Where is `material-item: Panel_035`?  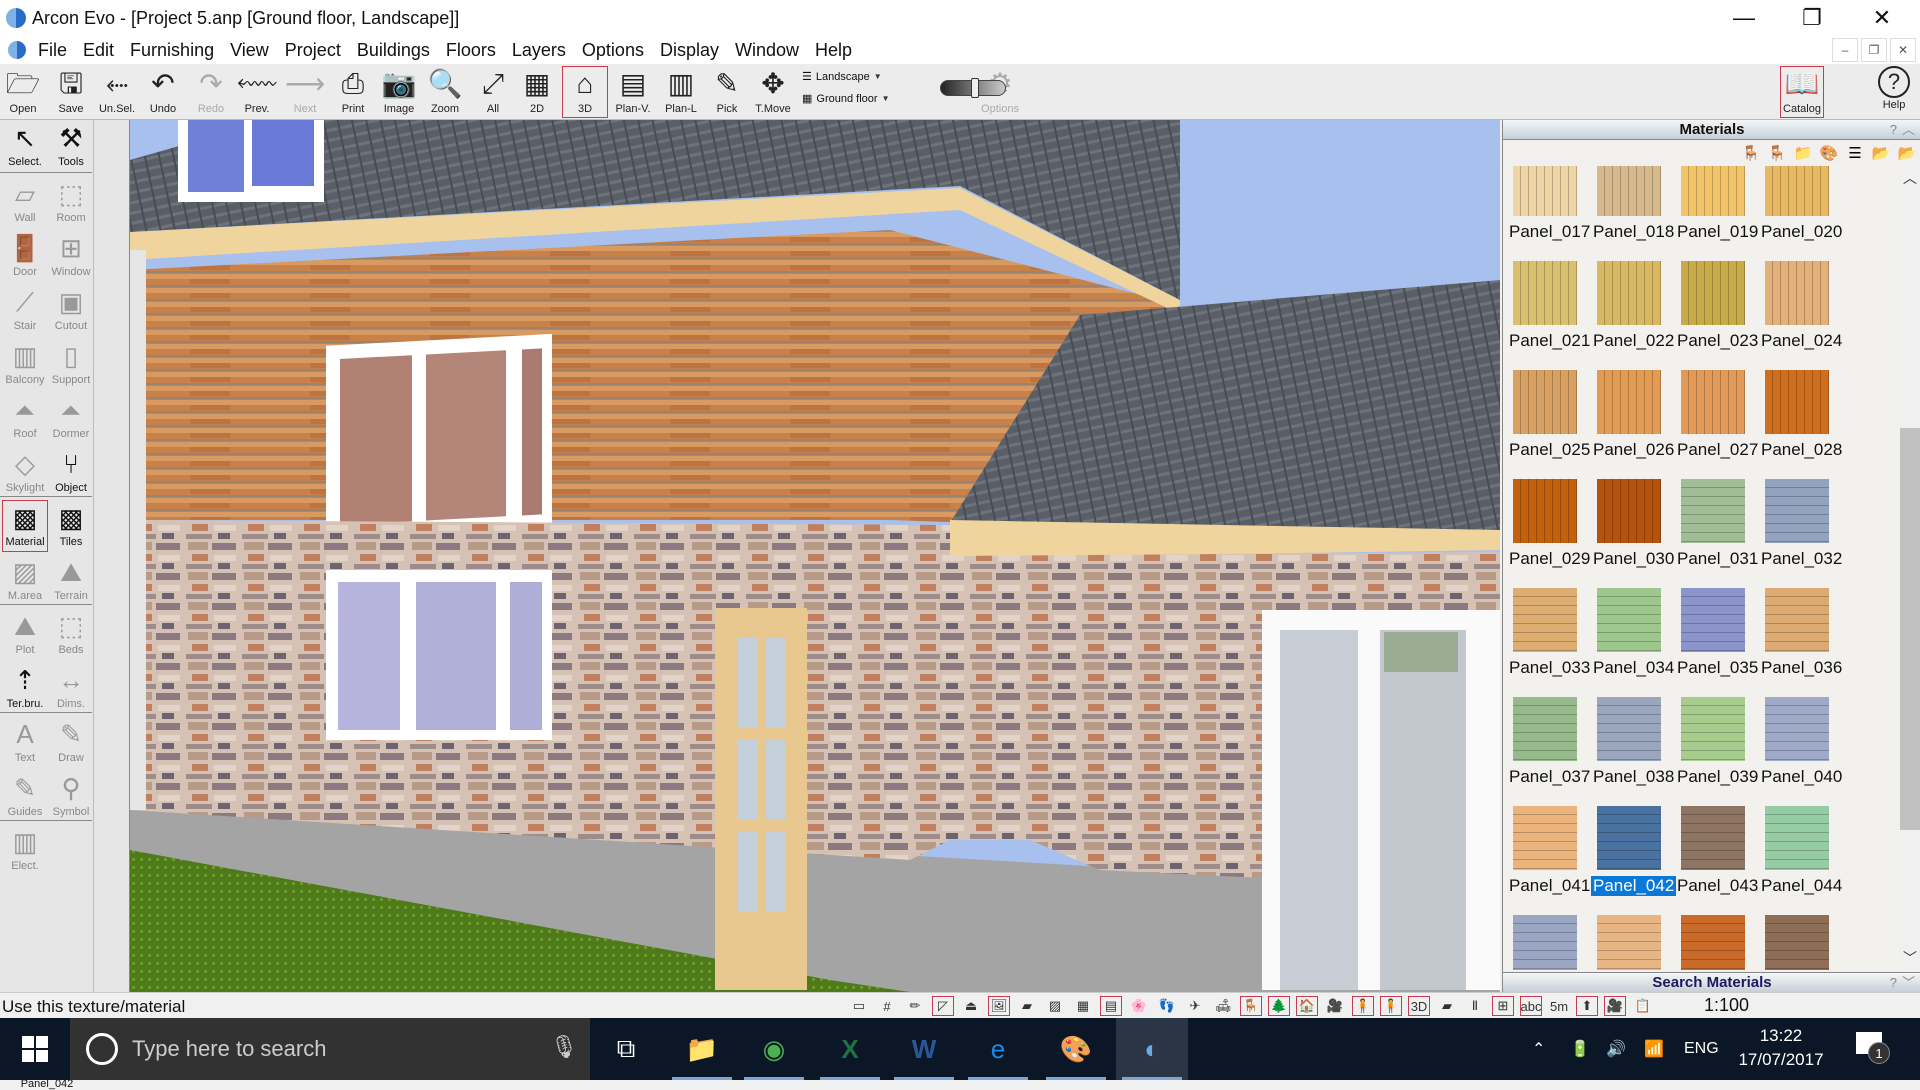 material-item: Panel_035 is located at coordinates (1717, 642).